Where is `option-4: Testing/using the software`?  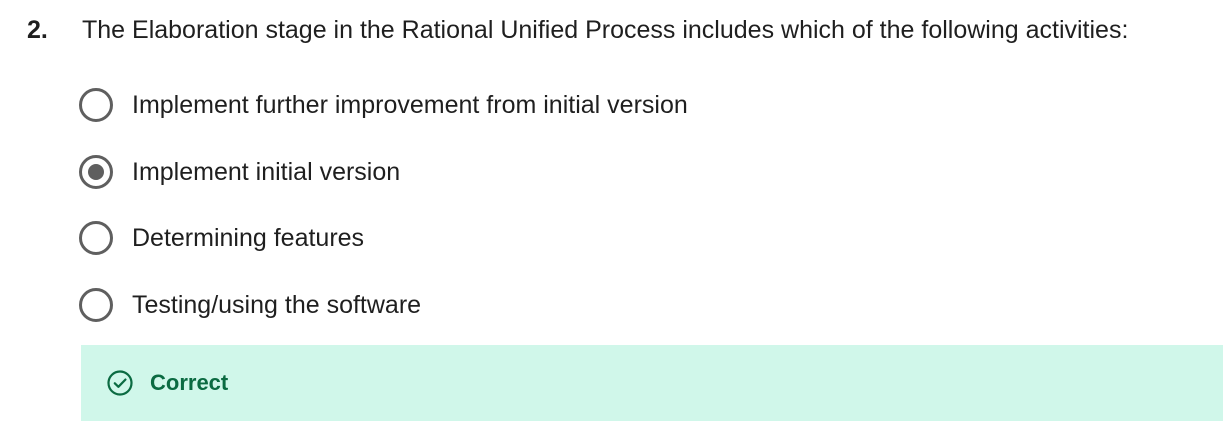
option-4: Testing/using the software is located at coordinates (383, 305).